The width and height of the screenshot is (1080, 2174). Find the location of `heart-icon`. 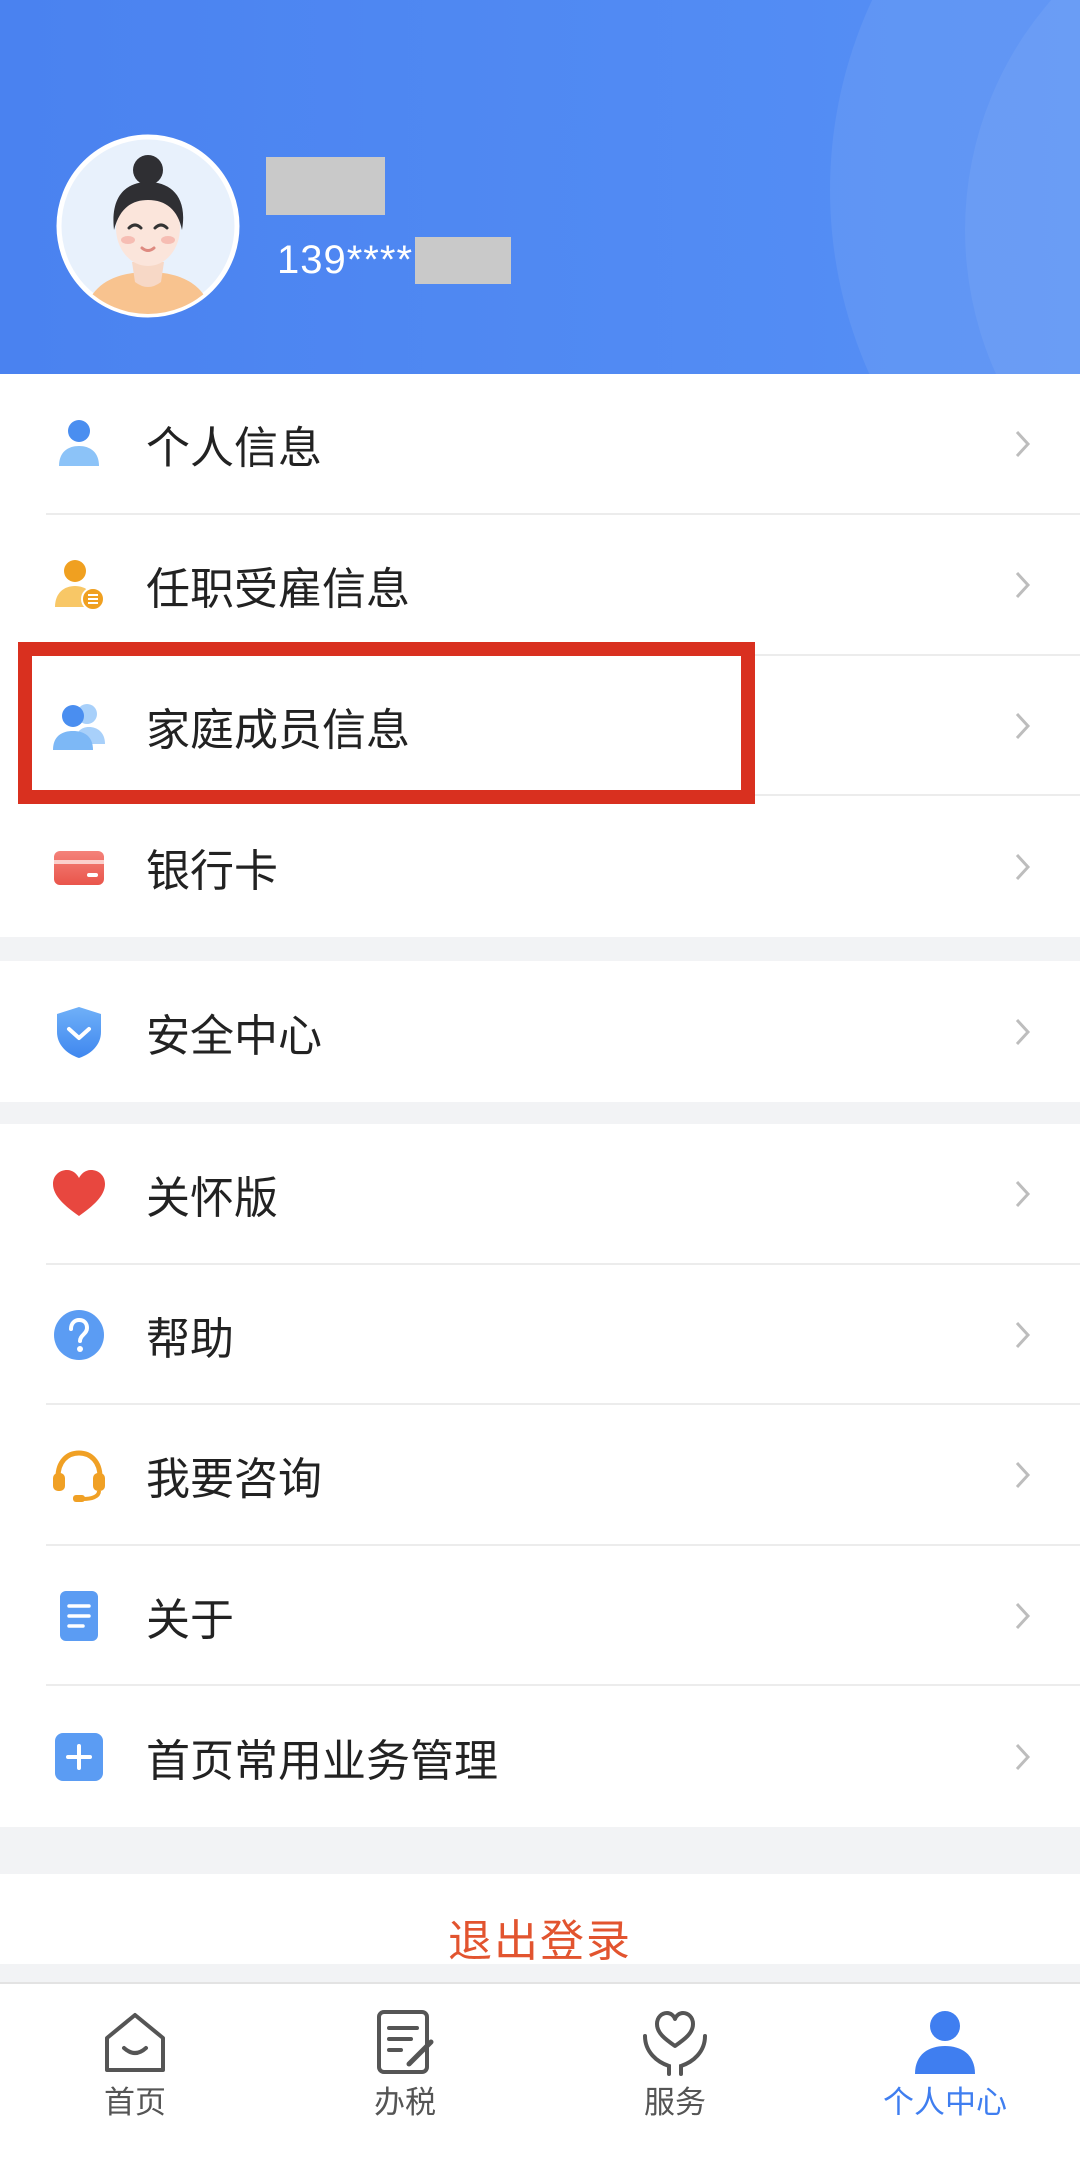

heart-icon is located at coordinates (79, 1194).